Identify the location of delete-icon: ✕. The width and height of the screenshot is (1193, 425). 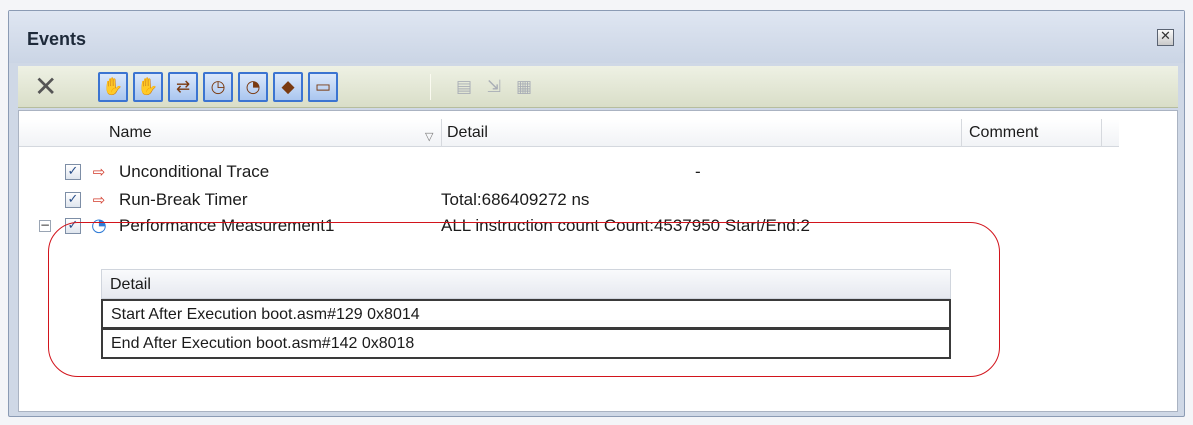
(45, 87).